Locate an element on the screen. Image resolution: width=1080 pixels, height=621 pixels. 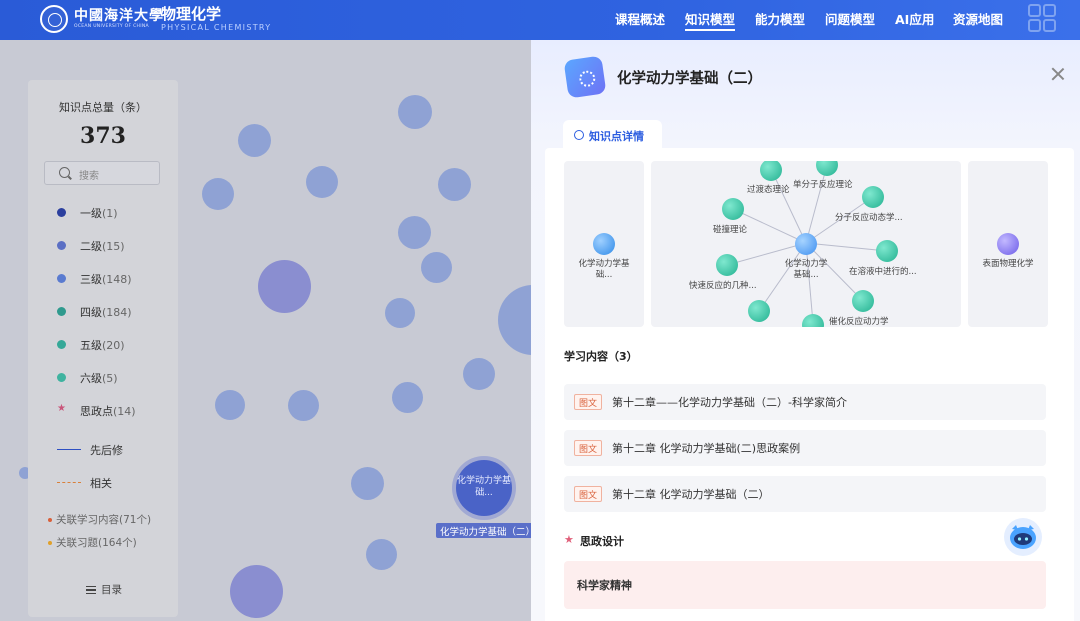
nav-ability-model: 能力模型 is located at coordinates (780, 20).